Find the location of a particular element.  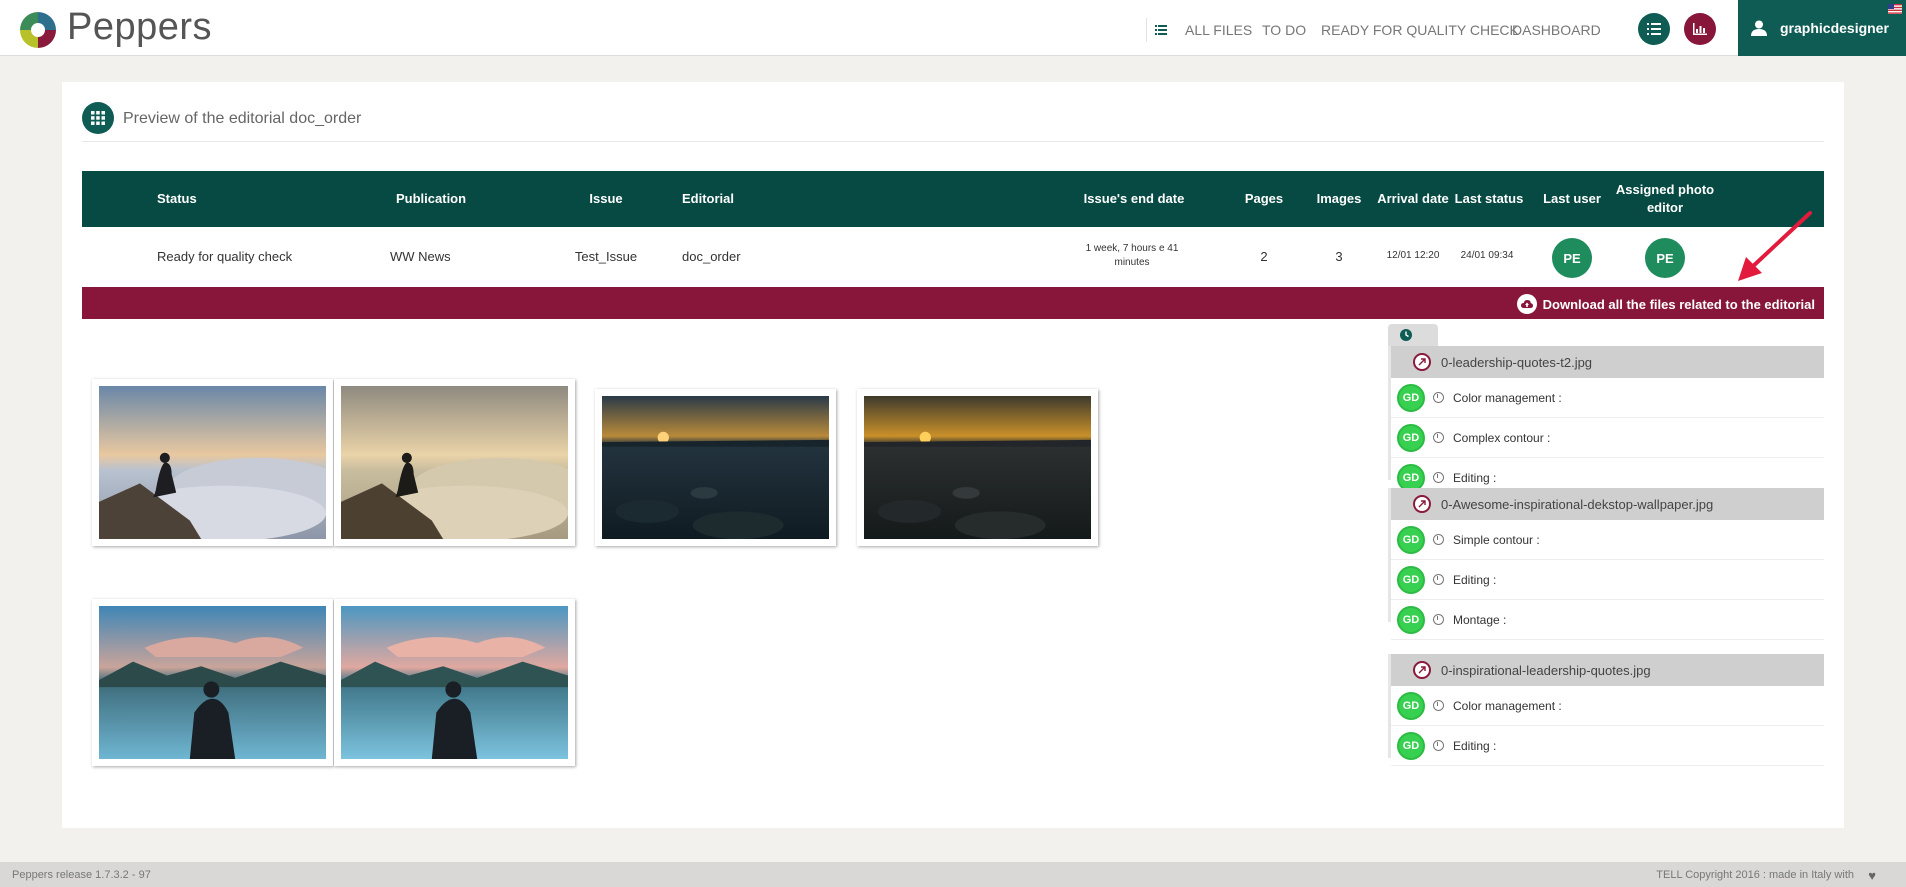

stats-button is located at coordinates (1700, 29).